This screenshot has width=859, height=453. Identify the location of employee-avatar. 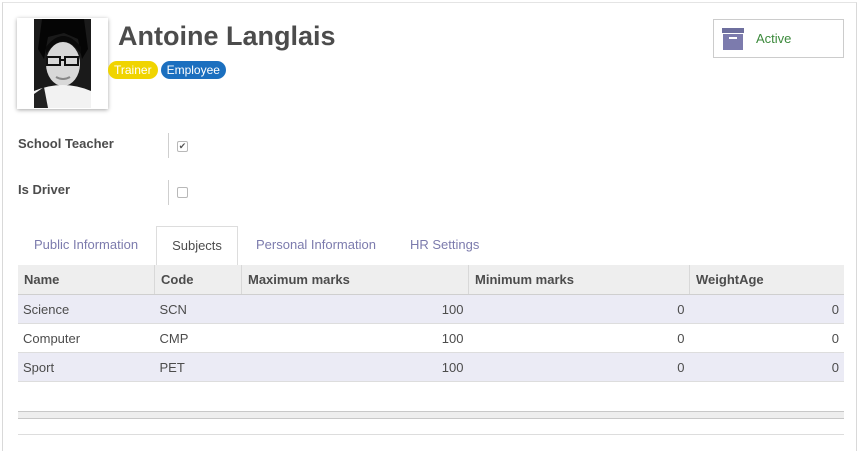
(62, 63).